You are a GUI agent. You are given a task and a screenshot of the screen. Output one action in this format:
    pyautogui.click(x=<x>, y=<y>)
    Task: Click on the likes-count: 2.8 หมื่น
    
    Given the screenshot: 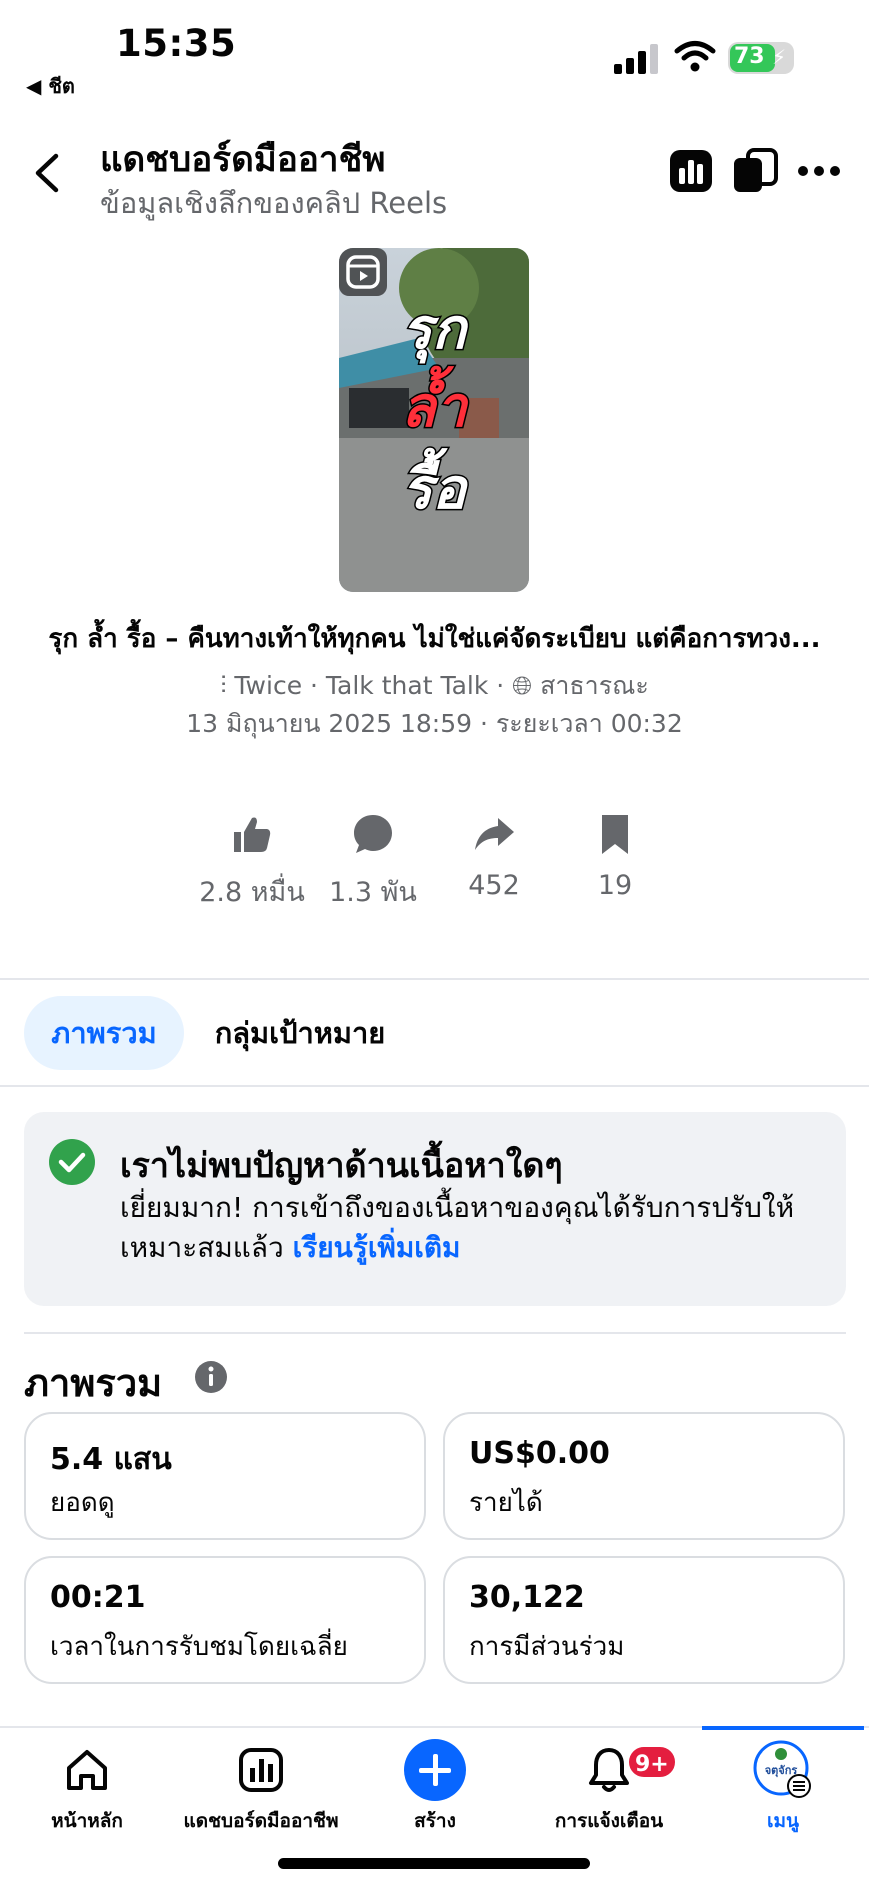 What is the action you would take?
    pyautogui.click(x=252, y=892)
    